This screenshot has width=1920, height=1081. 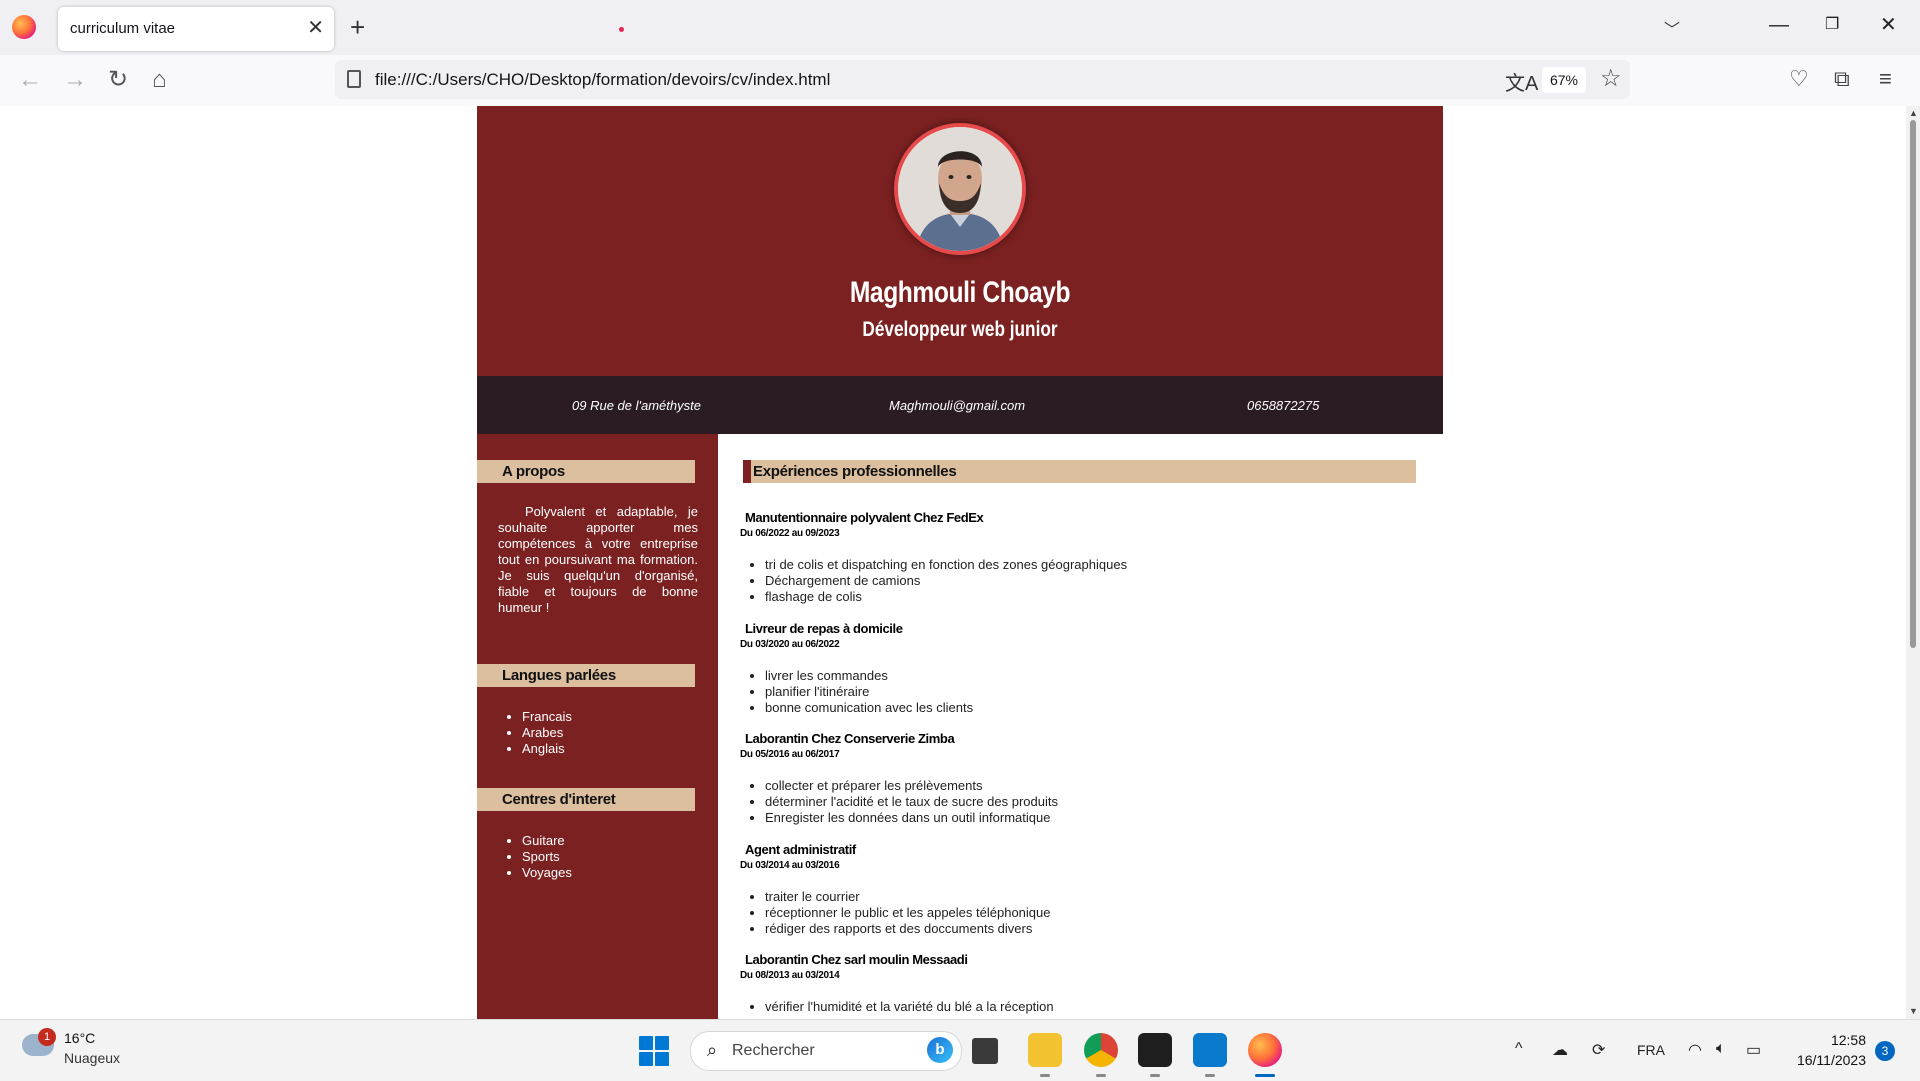 What do you see at coordinates (1564, 80) in the screenshot?
I see `zoom-level-button: 67%` at bounding box center [1564, 80].